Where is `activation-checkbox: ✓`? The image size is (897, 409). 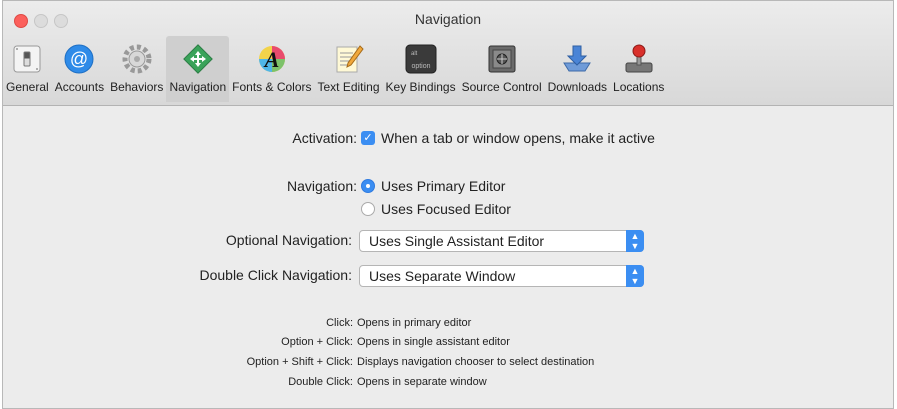 activation-checkbox: ✓ is located at coordinates (368, 138).